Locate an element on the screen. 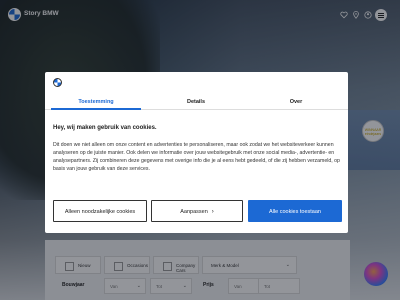  cookie-tabs: Toestemming Details Over is located at coordinates (196, 103).